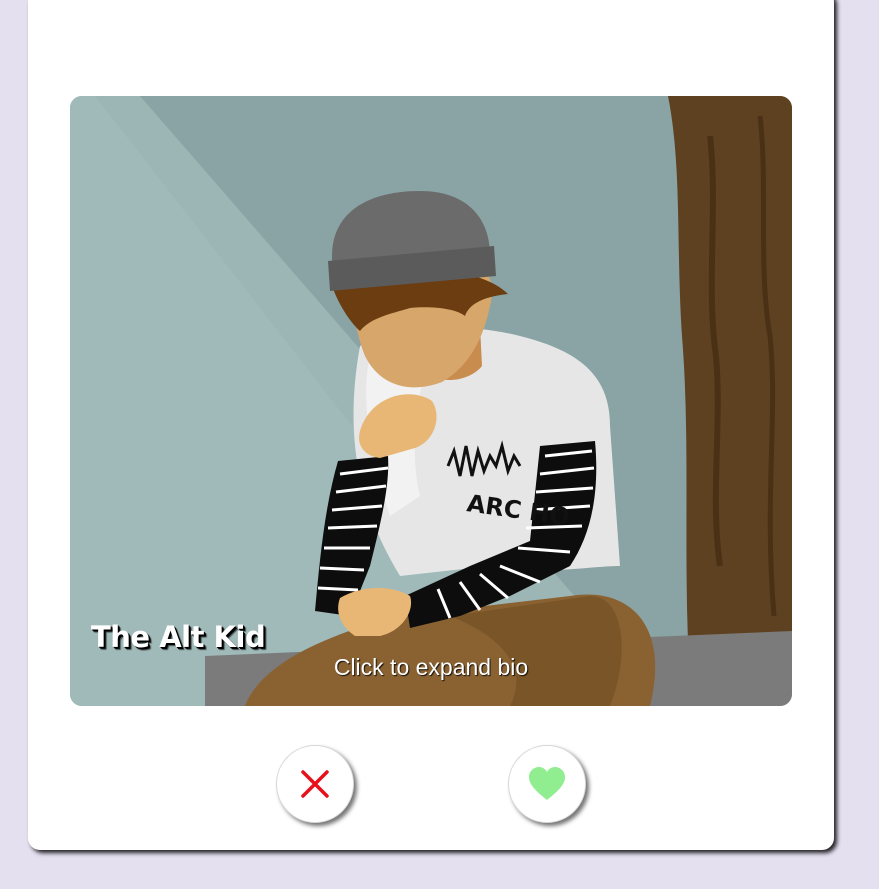 This screenshot has width=879, height=889. I want to click on heart-icon, so click(547, 783).